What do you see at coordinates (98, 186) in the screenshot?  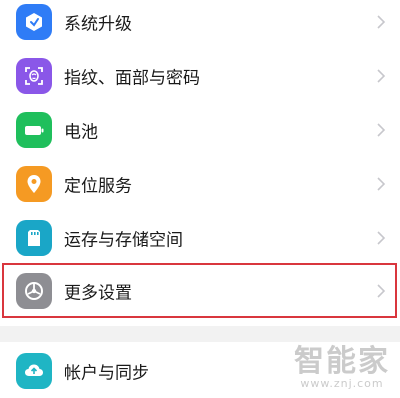 I see `settings-item-label: 定位服务` at bounding box center [98, 186].